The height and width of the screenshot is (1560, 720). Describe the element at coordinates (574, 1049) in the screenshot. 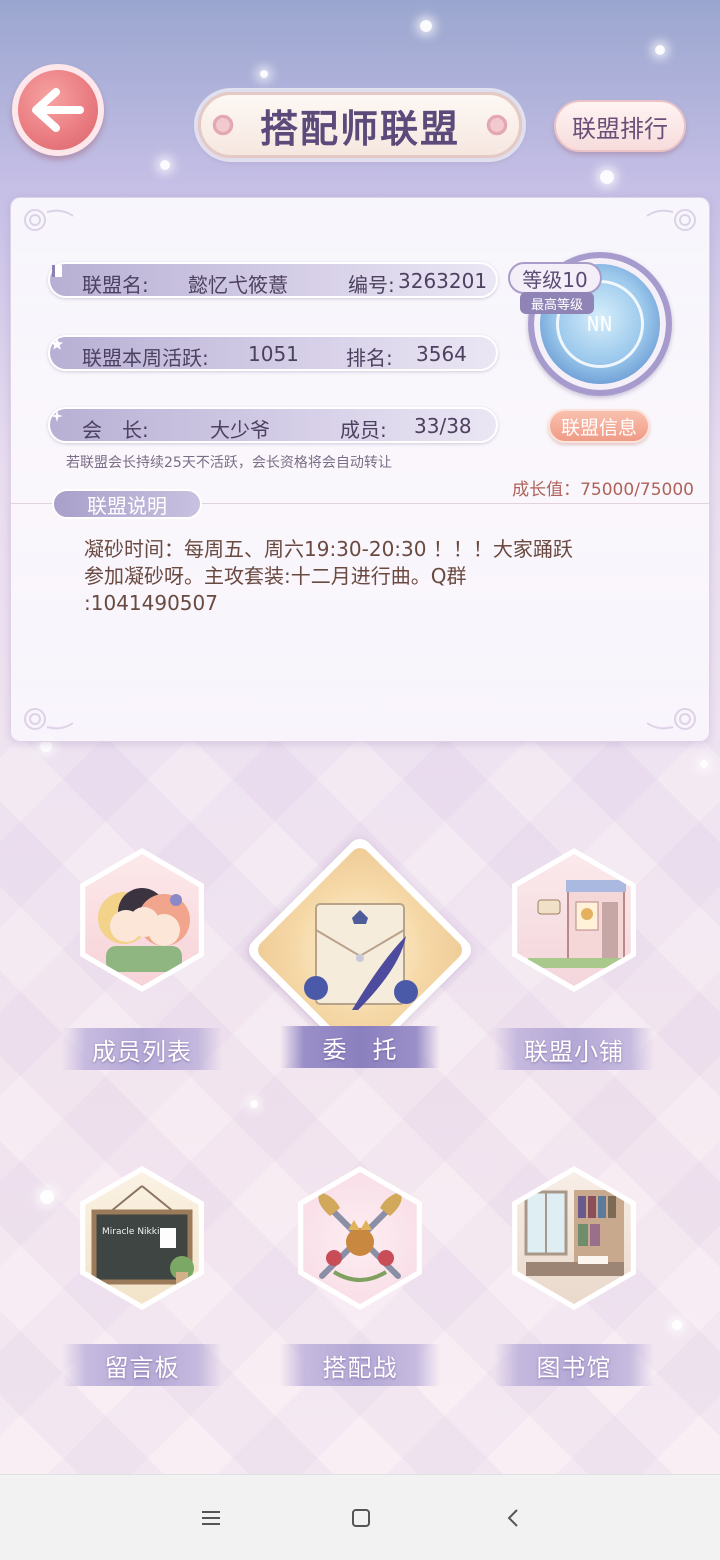

I see `alliance-shop-label: 联盟小铺` at that location.